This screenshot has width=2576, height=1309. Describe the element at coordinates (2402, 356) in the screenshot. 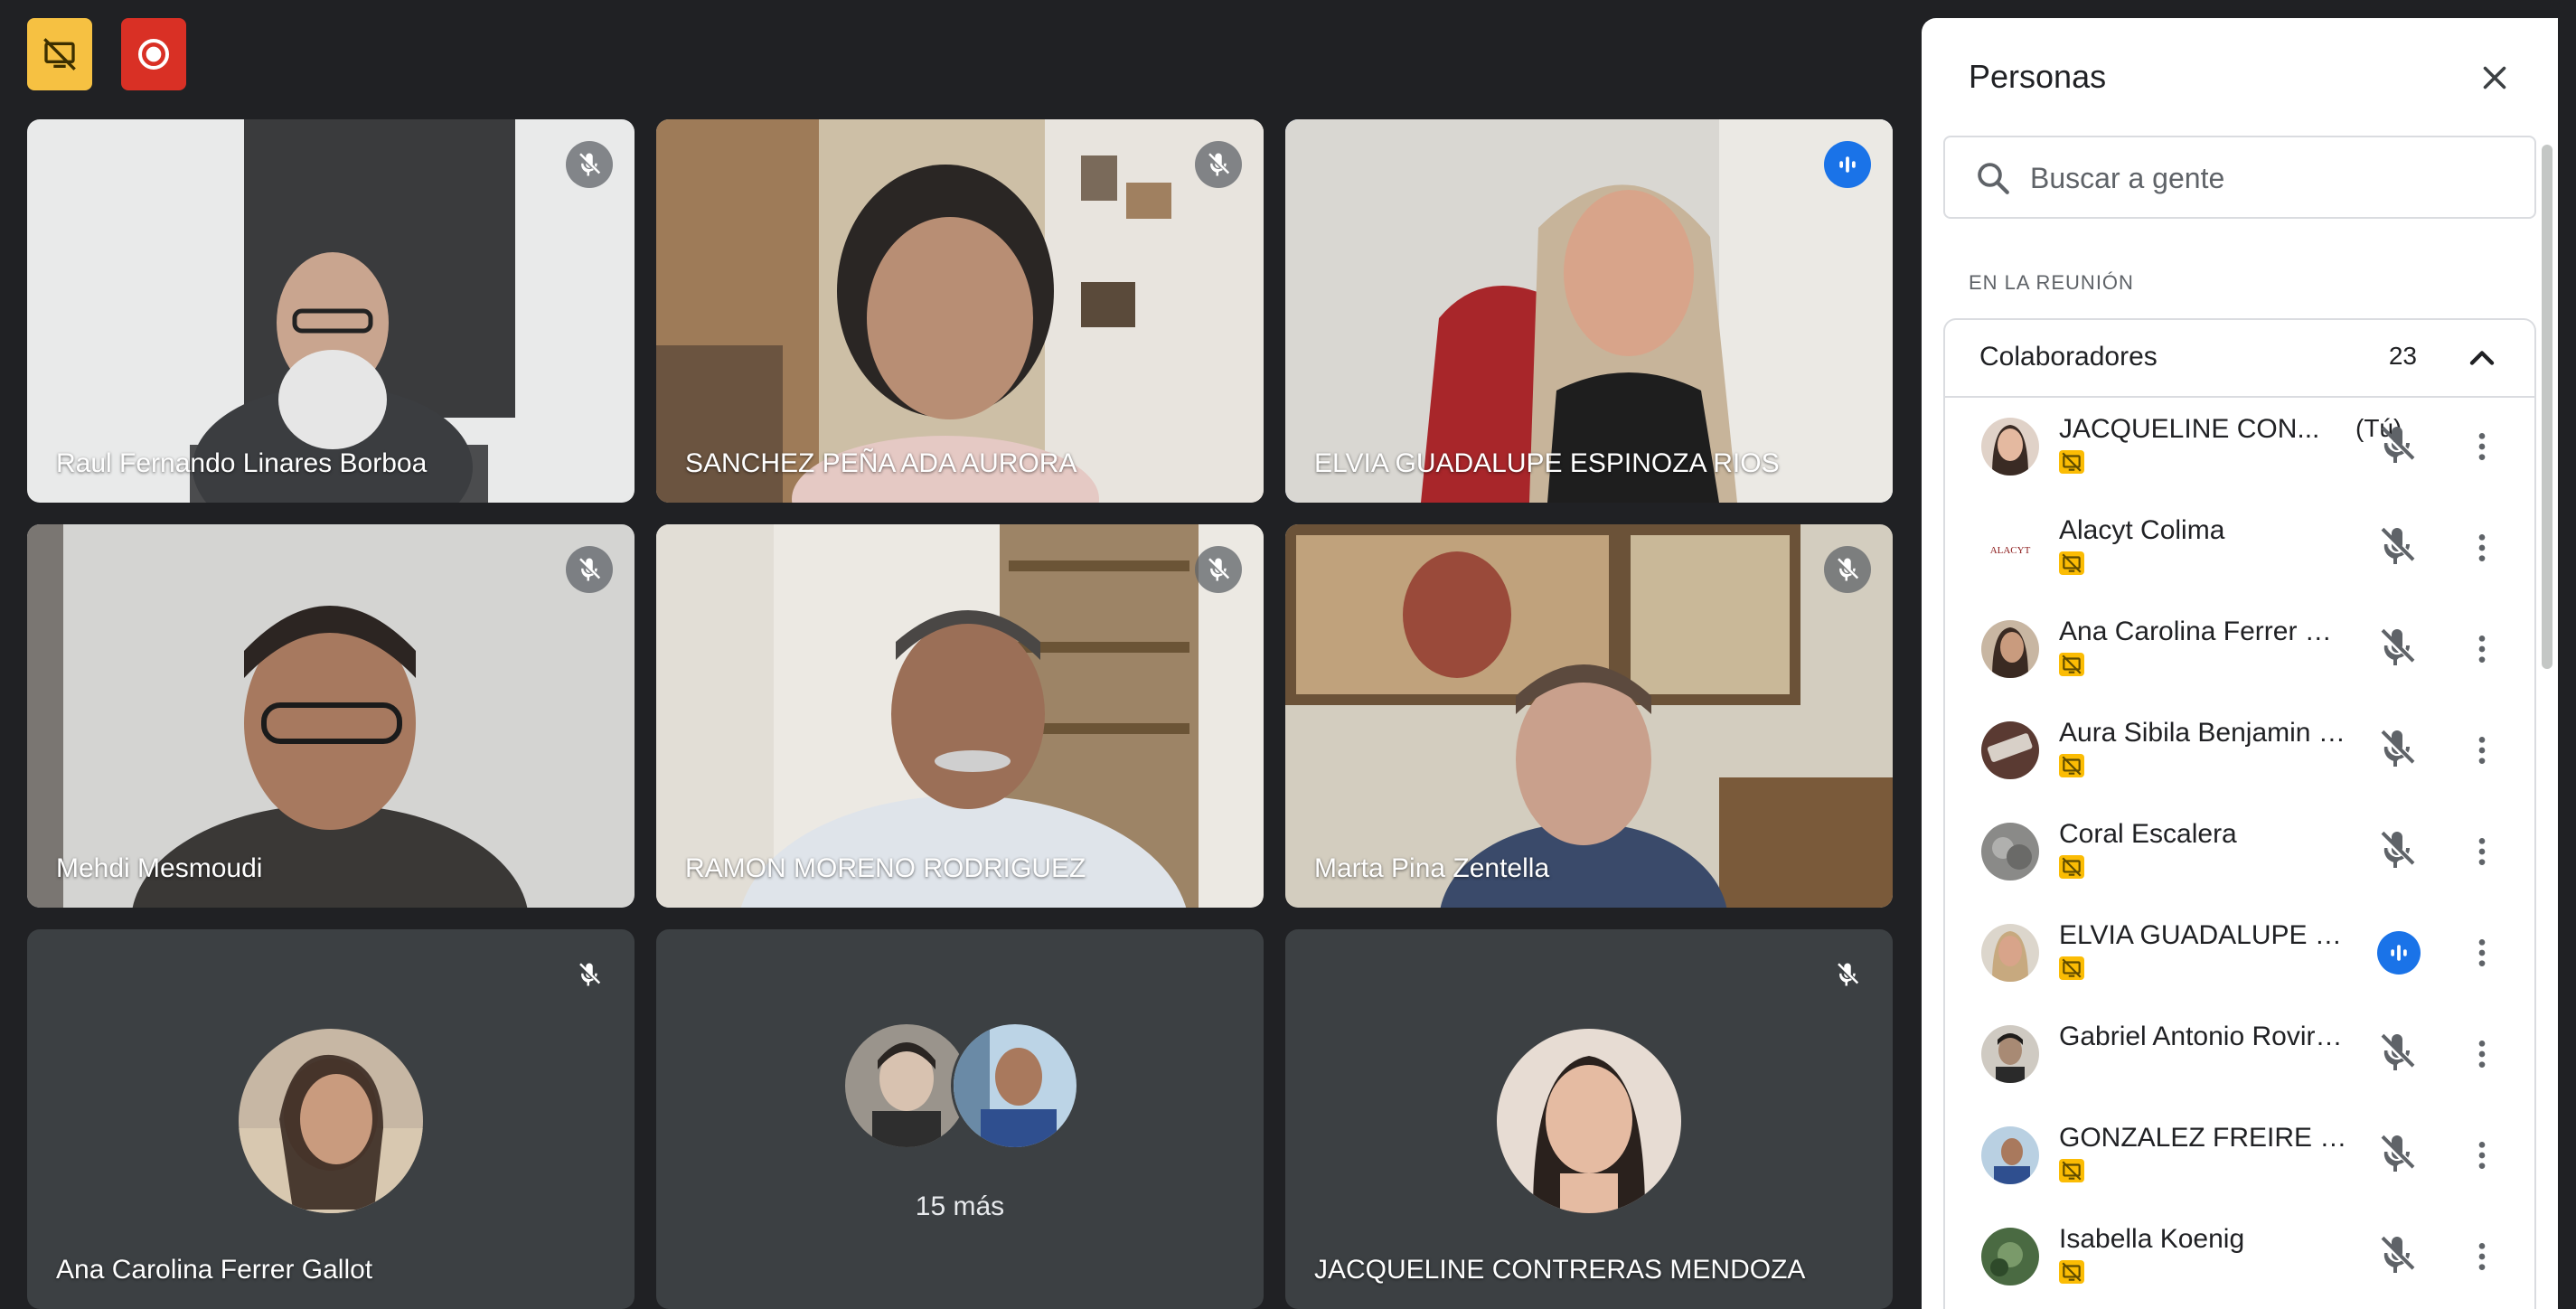

I see `participant-count: 23` at that location.